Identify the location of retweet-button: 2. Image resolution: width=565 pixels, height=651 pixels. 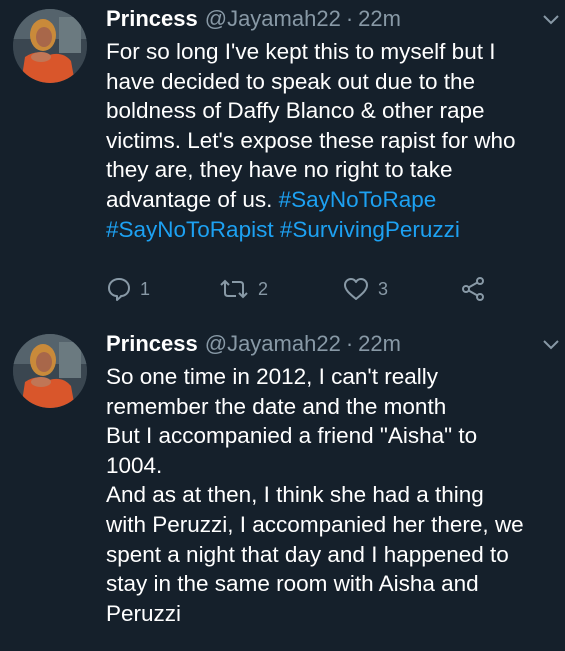
(243, 289).